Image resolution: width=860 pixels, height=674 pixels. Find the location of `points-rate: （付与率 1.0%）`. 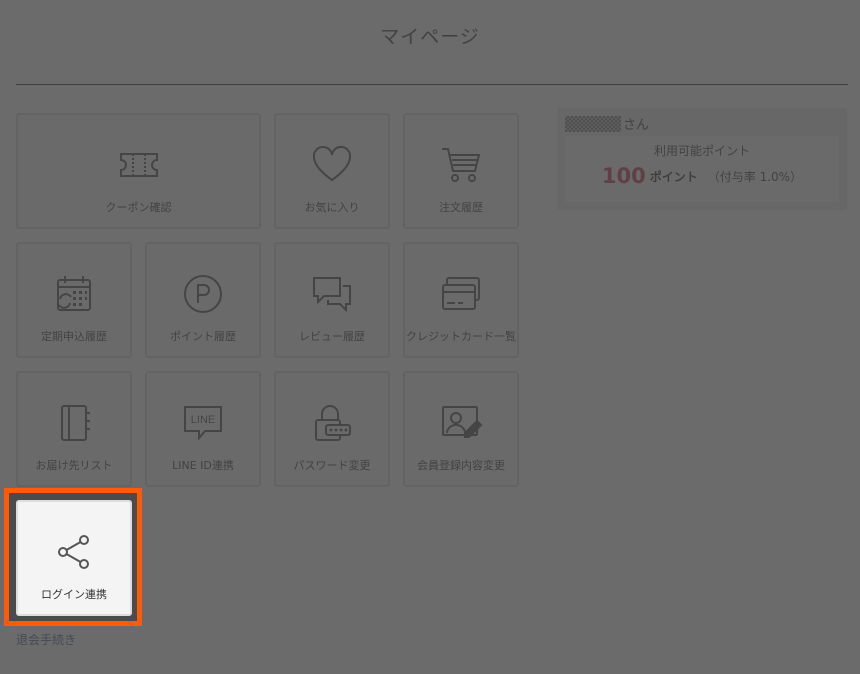

points-rate: （付与率 1.0%） is located at coordinates (755, 176).